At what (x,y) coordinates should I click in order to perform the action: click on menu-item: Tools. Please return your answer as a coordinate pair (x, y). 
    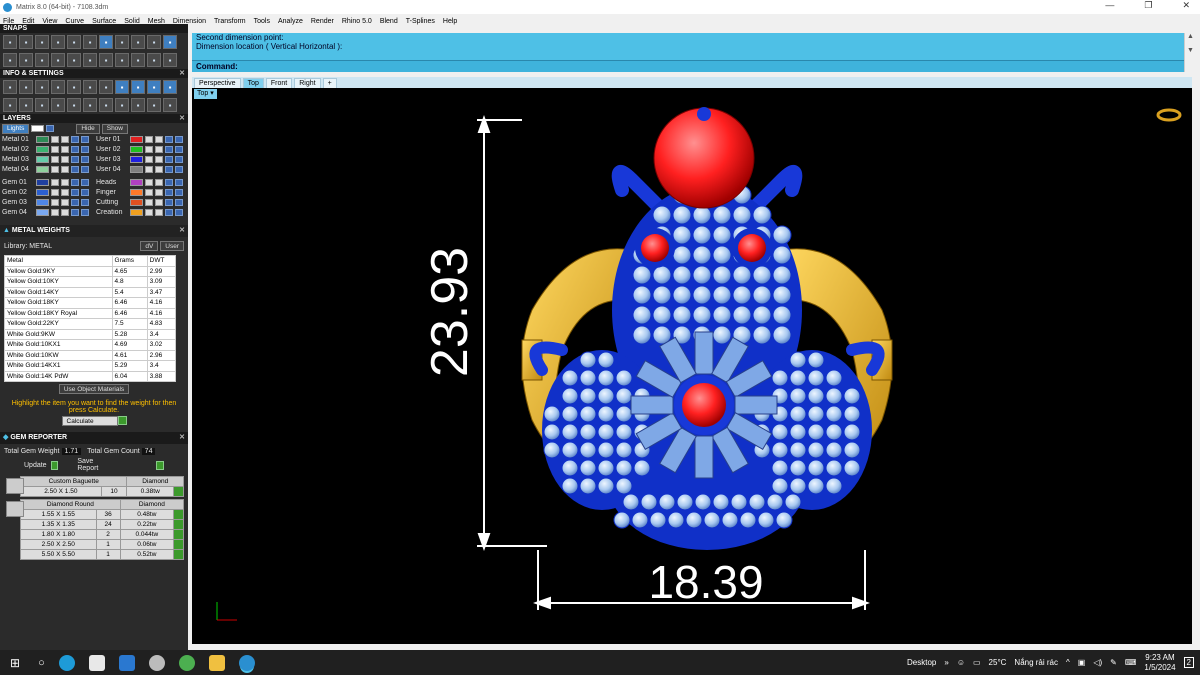
    Looking at the image, I should click on (262, 21).